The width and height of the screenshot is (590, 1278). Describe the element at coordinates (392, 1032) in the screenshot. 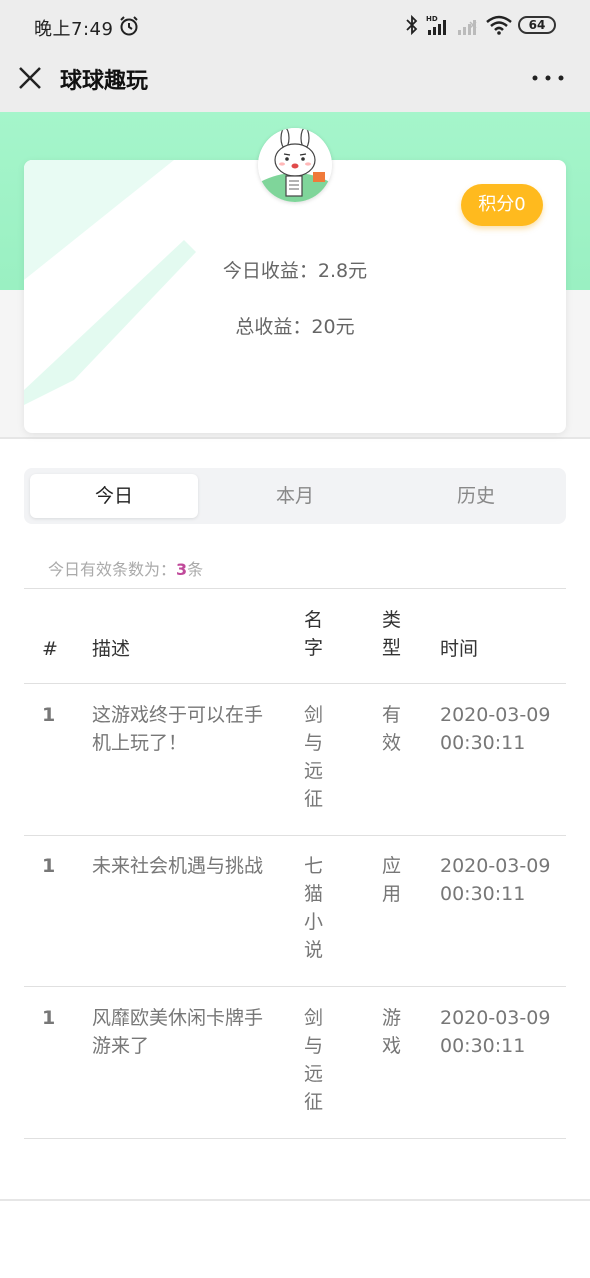

I see `cell-type: 游戏` at that location.